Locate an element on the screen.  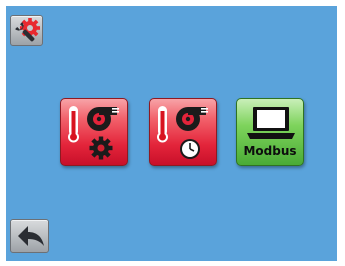
modbus-tile: Modbus is located at coordinates (270, 132).